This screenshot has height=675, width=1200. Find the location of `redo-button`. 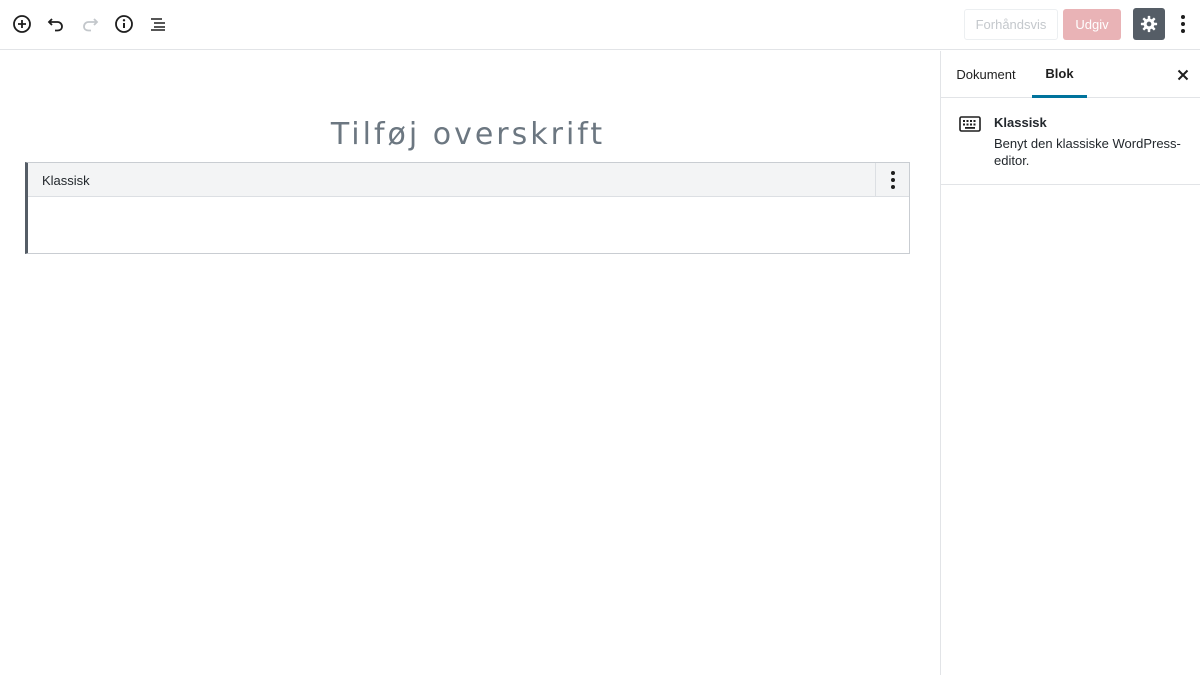

redo-button is located at coordinates (90, 24).